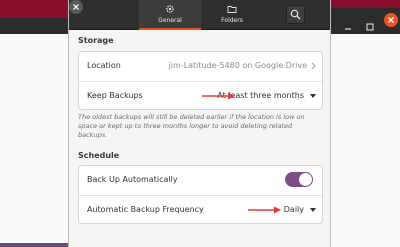 The image size is (400, 247). I want to click on backup-frequency-row: Automatic Backup Frequency Daily, so click(200, 209).